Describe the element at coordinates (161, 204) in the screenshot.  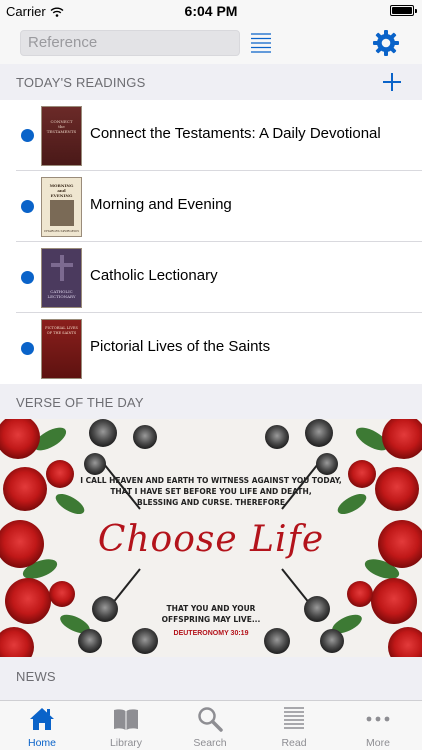
I see `reading-title: Morning and Evening` at that location.